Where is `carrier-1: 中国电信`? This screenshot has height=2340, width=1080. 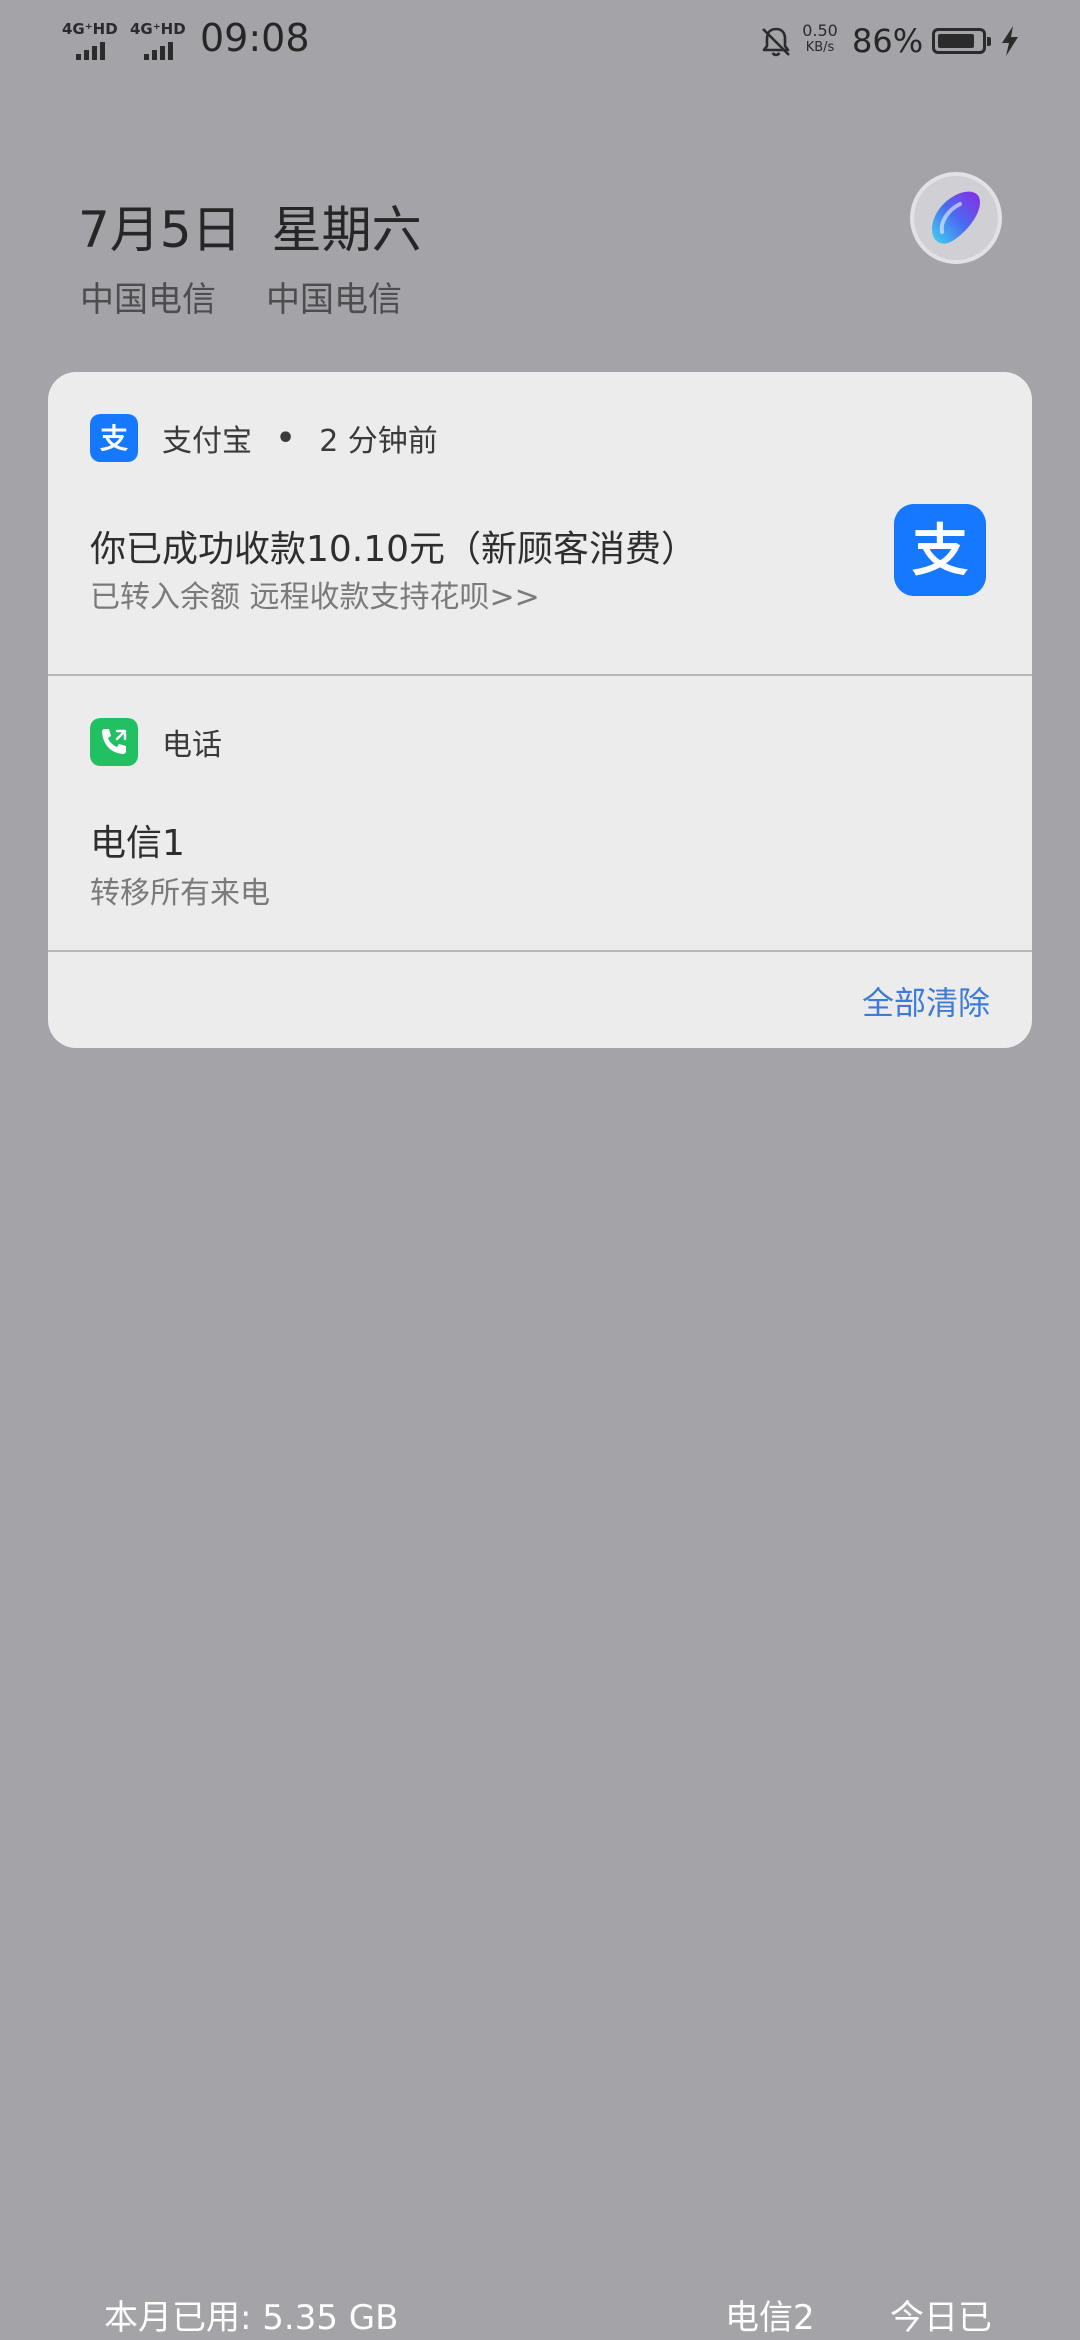
carrier-1: 中国电信 is located at coordinates (148, 300).